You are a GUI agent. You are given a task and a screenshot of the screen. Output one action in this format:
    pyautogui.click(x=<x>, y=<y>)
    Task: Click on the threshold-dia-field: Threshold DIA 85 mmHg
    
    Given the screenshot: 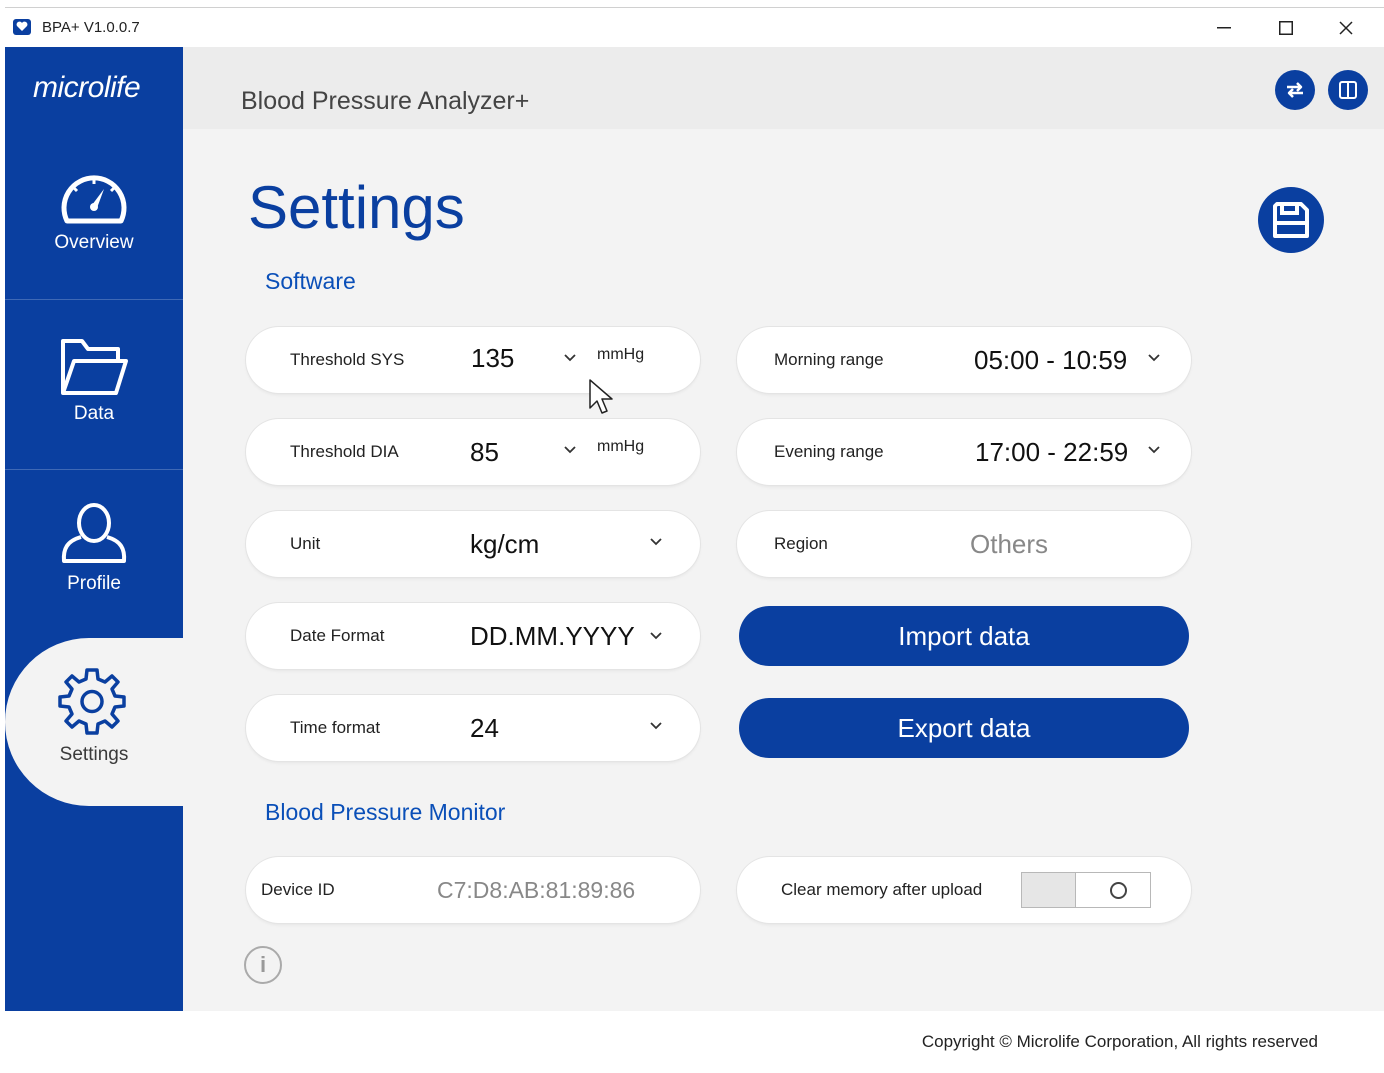 What is the action you would take?
    pyautogui.click(x=473, y=452)
    